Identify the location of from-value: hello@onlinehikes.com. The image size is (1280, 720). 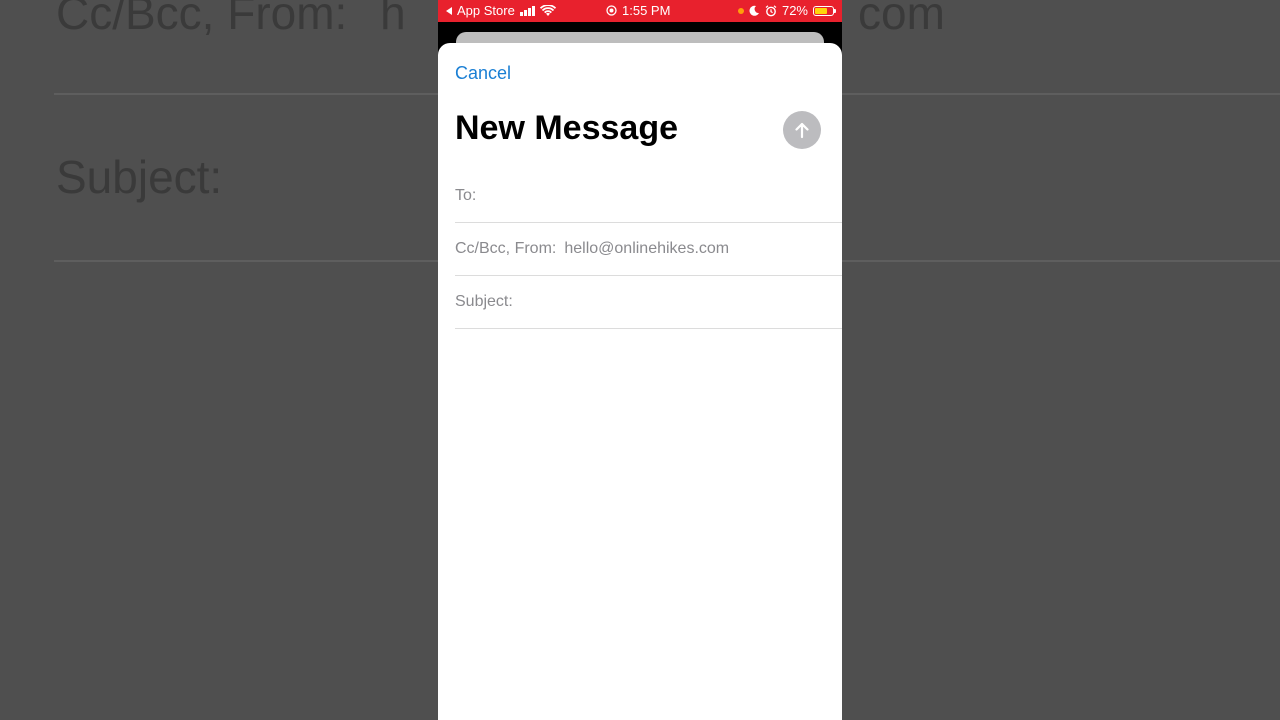
(646, 249).